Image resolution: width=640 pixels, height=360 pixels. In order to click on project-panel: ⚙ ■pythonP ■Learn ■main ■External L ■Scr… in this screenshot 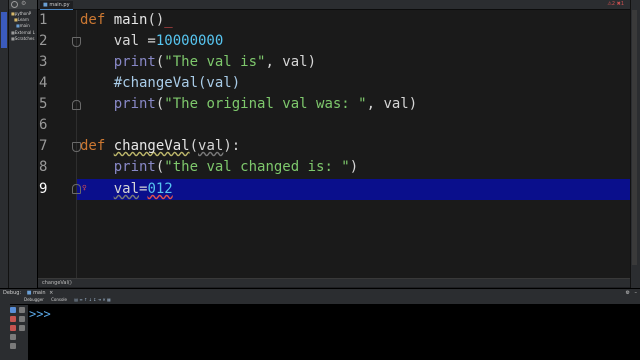, I will do `click(23, 145)`.